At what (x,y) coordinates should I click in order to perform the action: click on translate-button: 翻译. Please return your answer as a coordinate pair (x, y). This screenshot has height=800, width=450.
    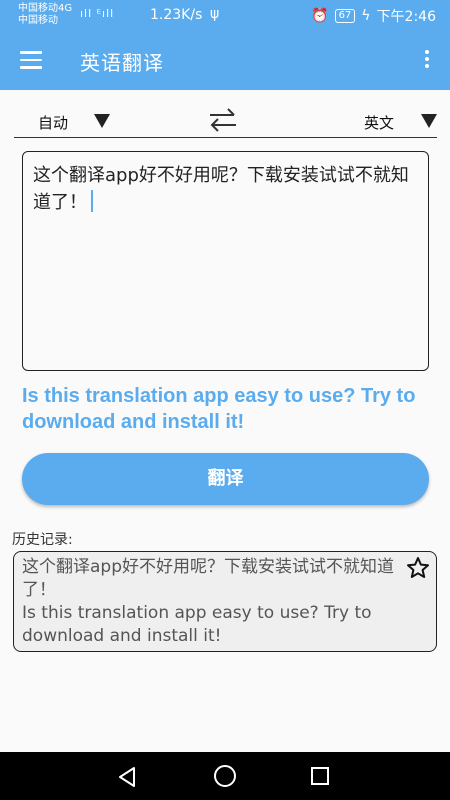
    Looking at the image, I should click on (225, 479).